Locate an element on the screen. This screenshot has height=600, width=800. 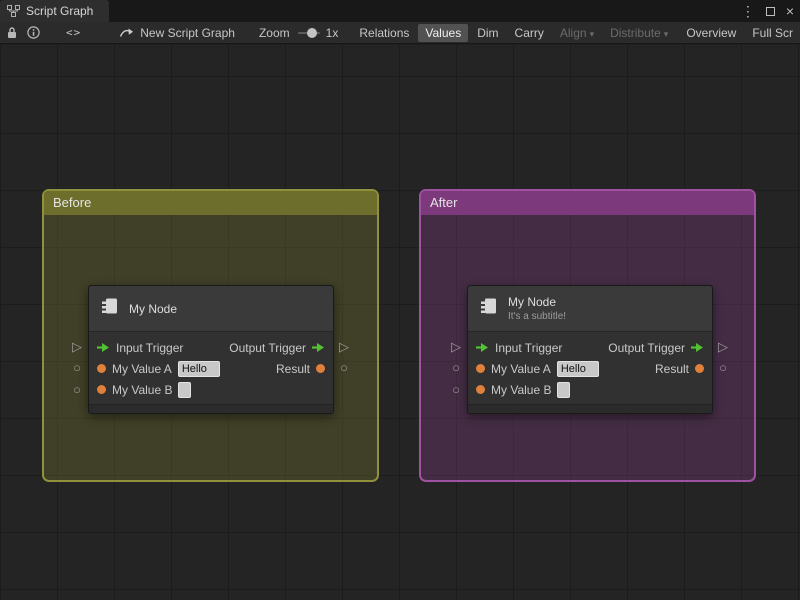
code-view-icon: <> is located at coordinates (73, 32).